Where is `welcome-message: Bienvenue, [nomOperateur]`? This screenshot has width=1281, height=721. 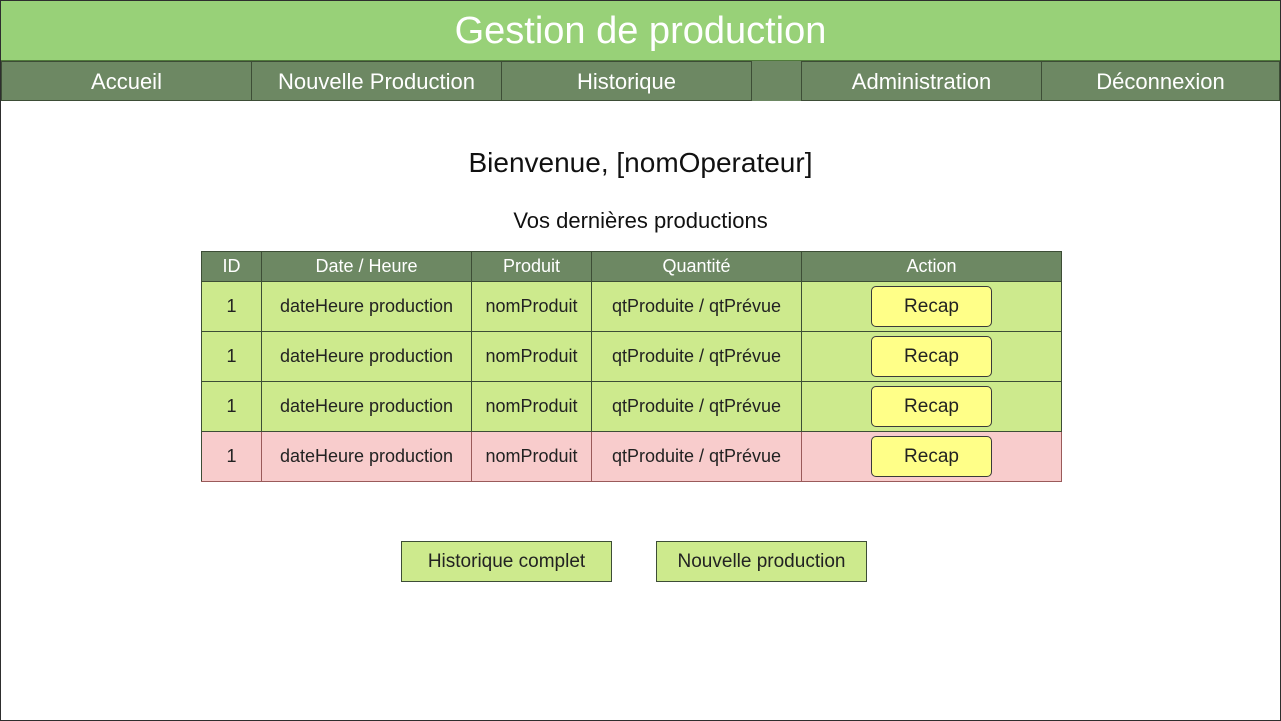
welcome-message: Bienvenue, [nomOperateur] is located at coordinates (640, 162).